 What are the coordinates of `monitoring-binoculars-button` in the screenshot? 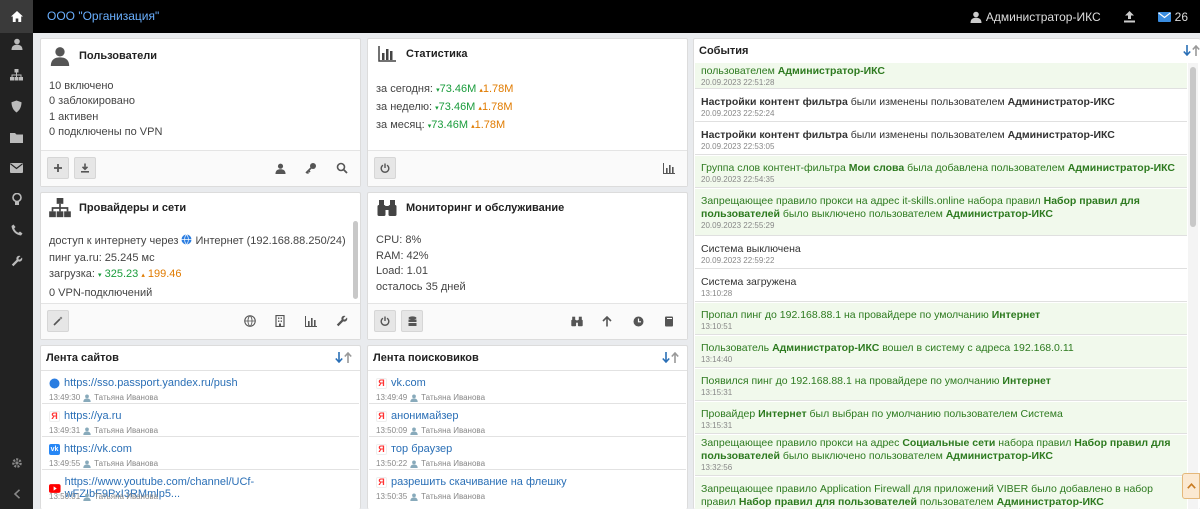 It's located at (577, 321).